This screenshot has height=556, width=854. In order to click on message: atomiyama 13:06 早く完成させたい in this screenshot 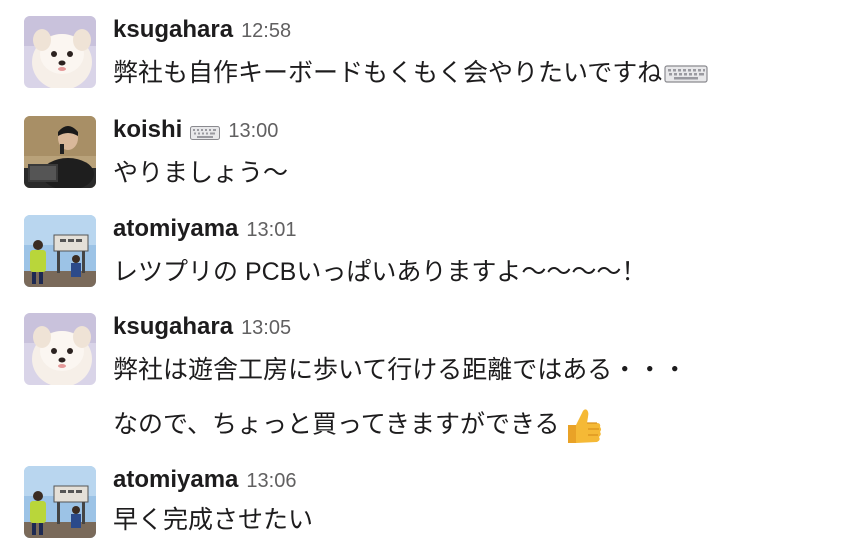, I will do `click(427, 506)`.